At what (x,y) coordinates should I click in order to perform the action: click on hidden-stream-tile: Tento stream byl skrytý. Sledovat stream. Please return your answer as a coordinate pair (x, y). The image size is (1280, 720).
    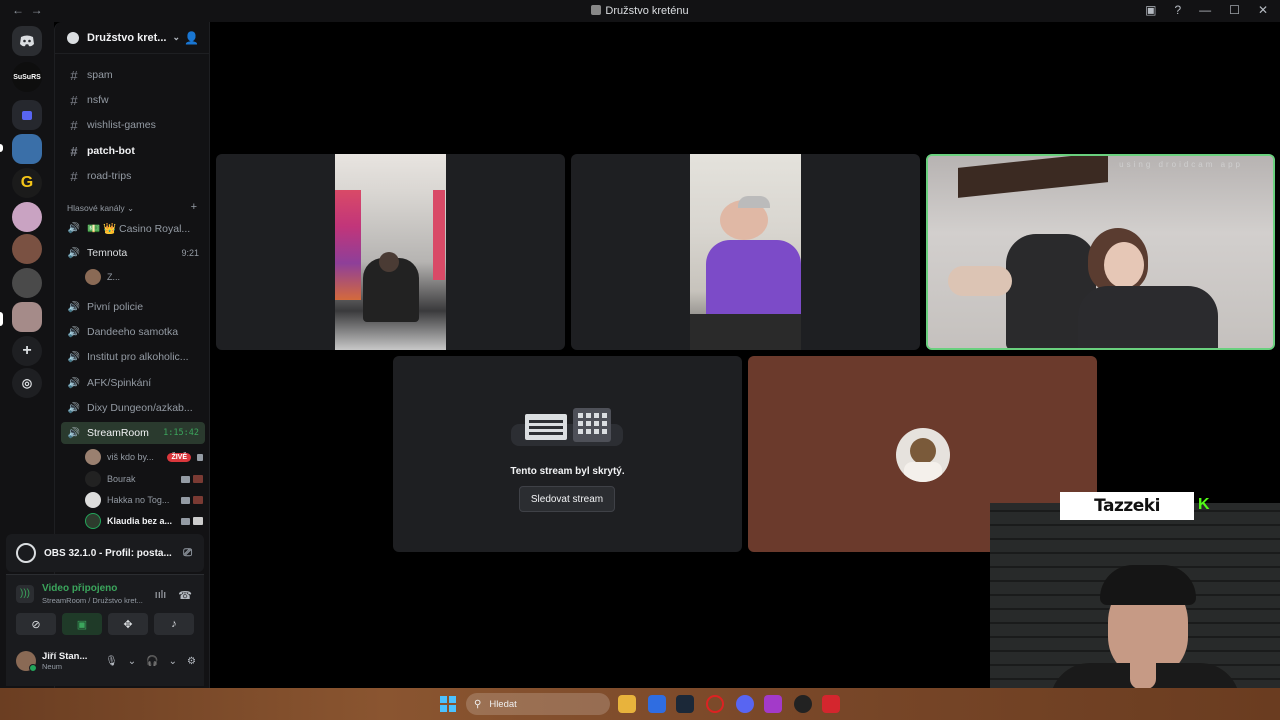
    Looking at the image, I should click on (567, 454).